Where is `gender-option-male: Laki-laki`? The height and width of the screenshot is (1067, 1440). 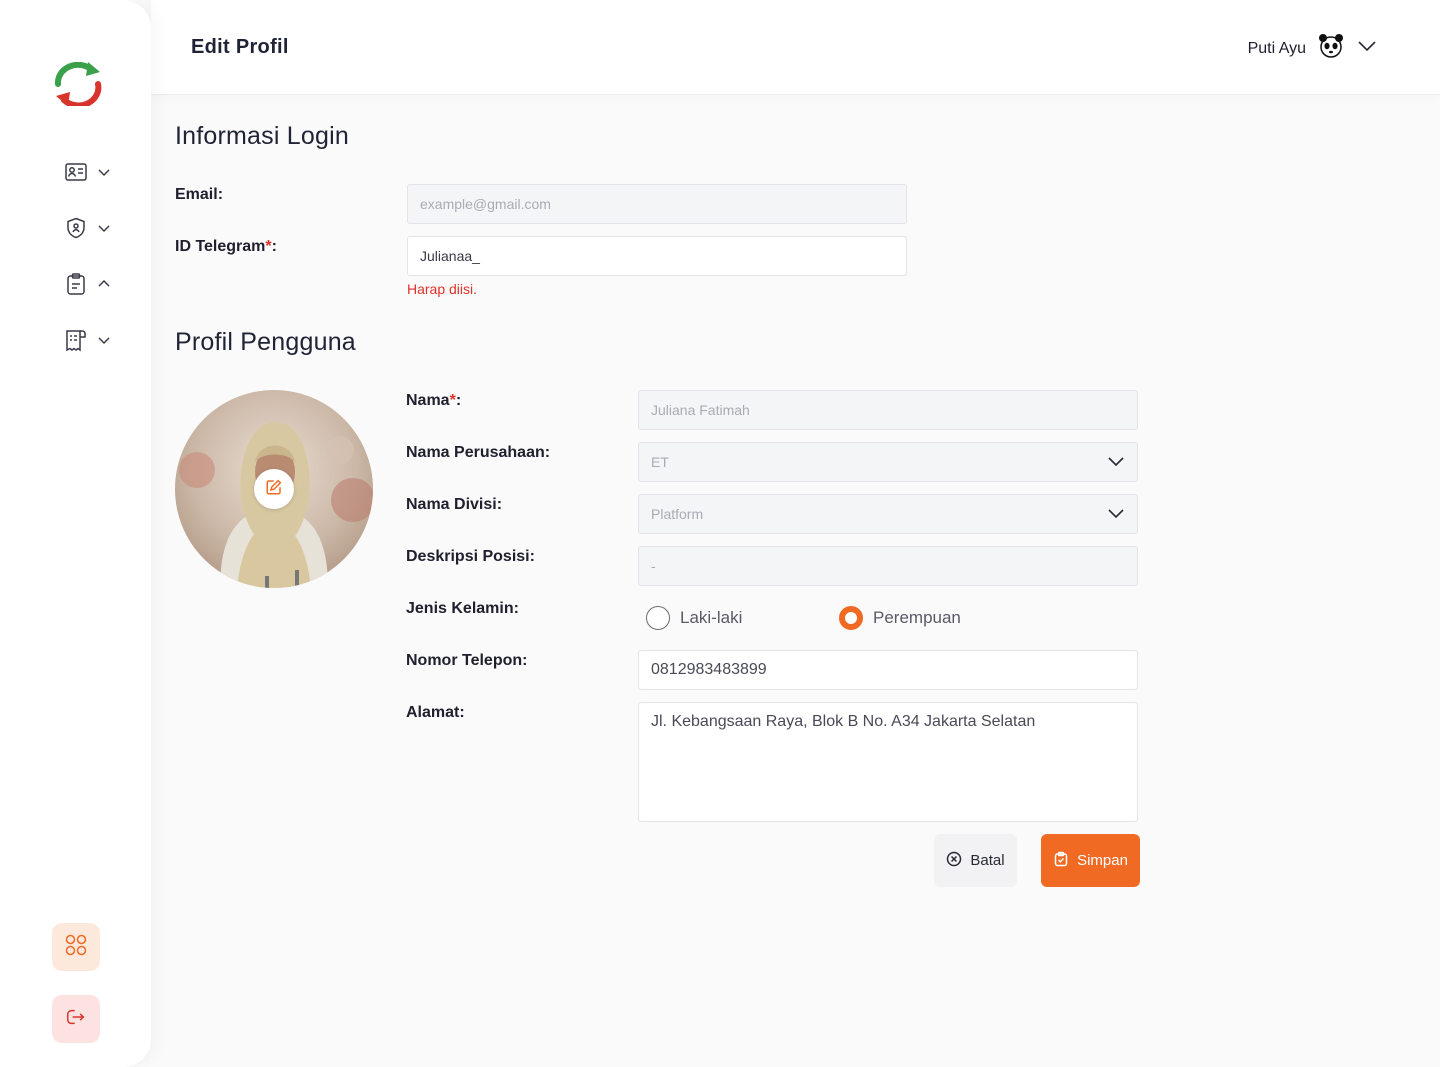 gender-option-male: Laki-laki is located at coordinates (742, 618).